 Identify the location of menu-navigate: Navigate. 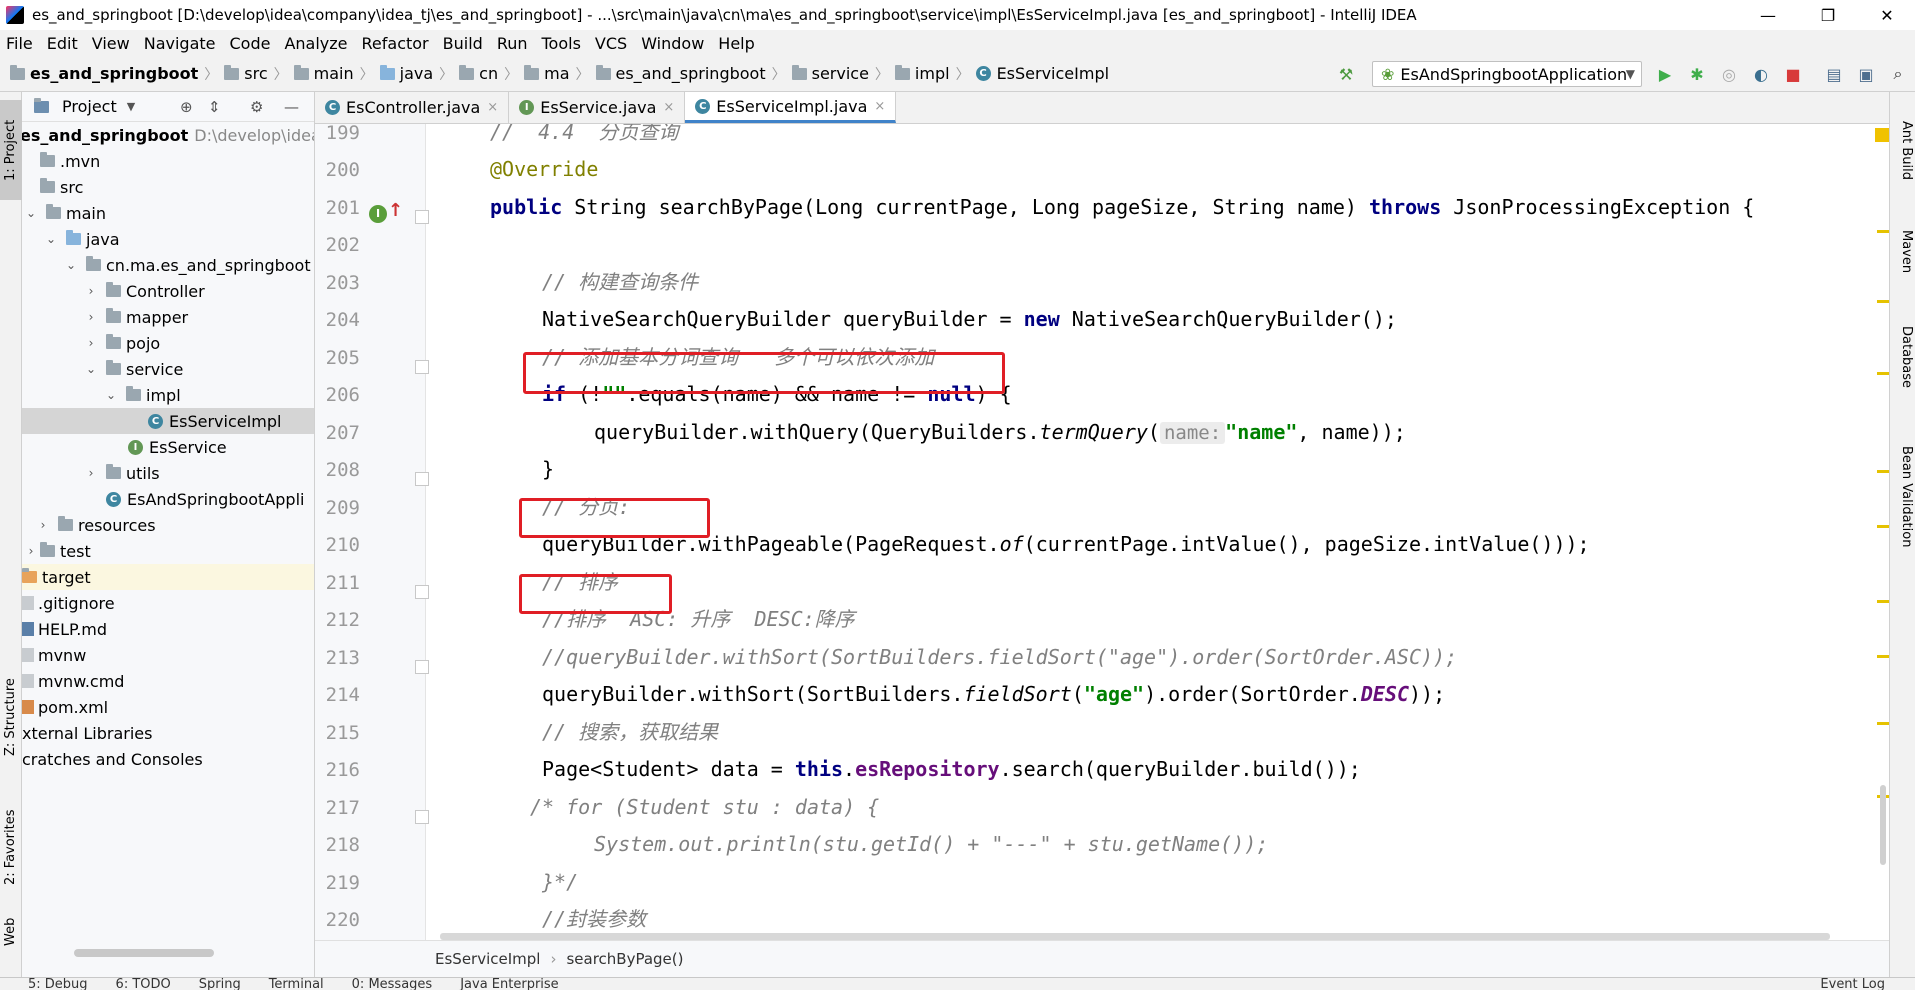
(180, 43).